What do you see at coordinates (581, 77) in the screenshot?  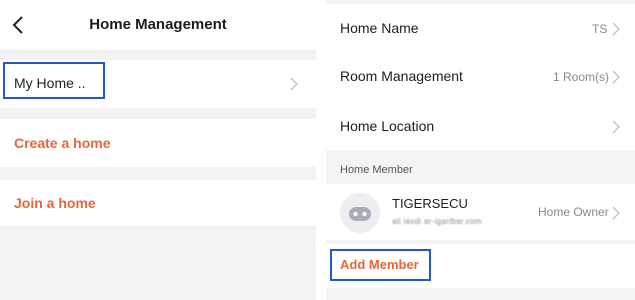 I see `room-count-value: 1 Room(s)` at bounding box center [581, 77].